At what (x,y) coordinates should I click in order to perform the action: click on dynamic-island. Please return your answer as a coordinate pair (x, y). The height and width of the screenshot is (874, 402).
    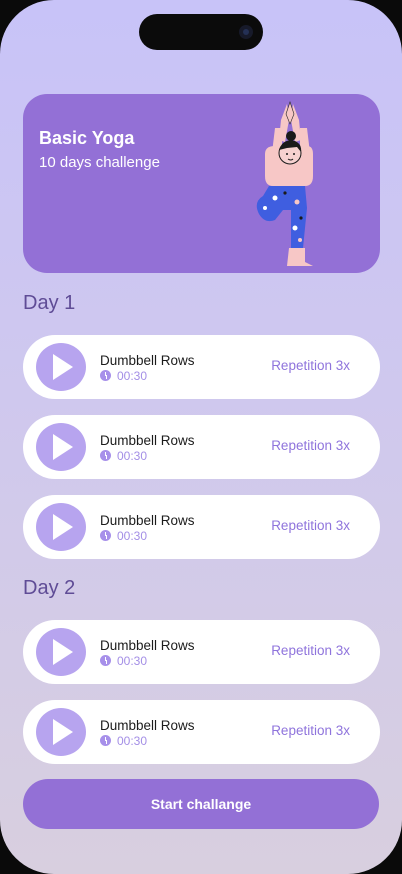
    Looking at the image, I should click on (201, 32).